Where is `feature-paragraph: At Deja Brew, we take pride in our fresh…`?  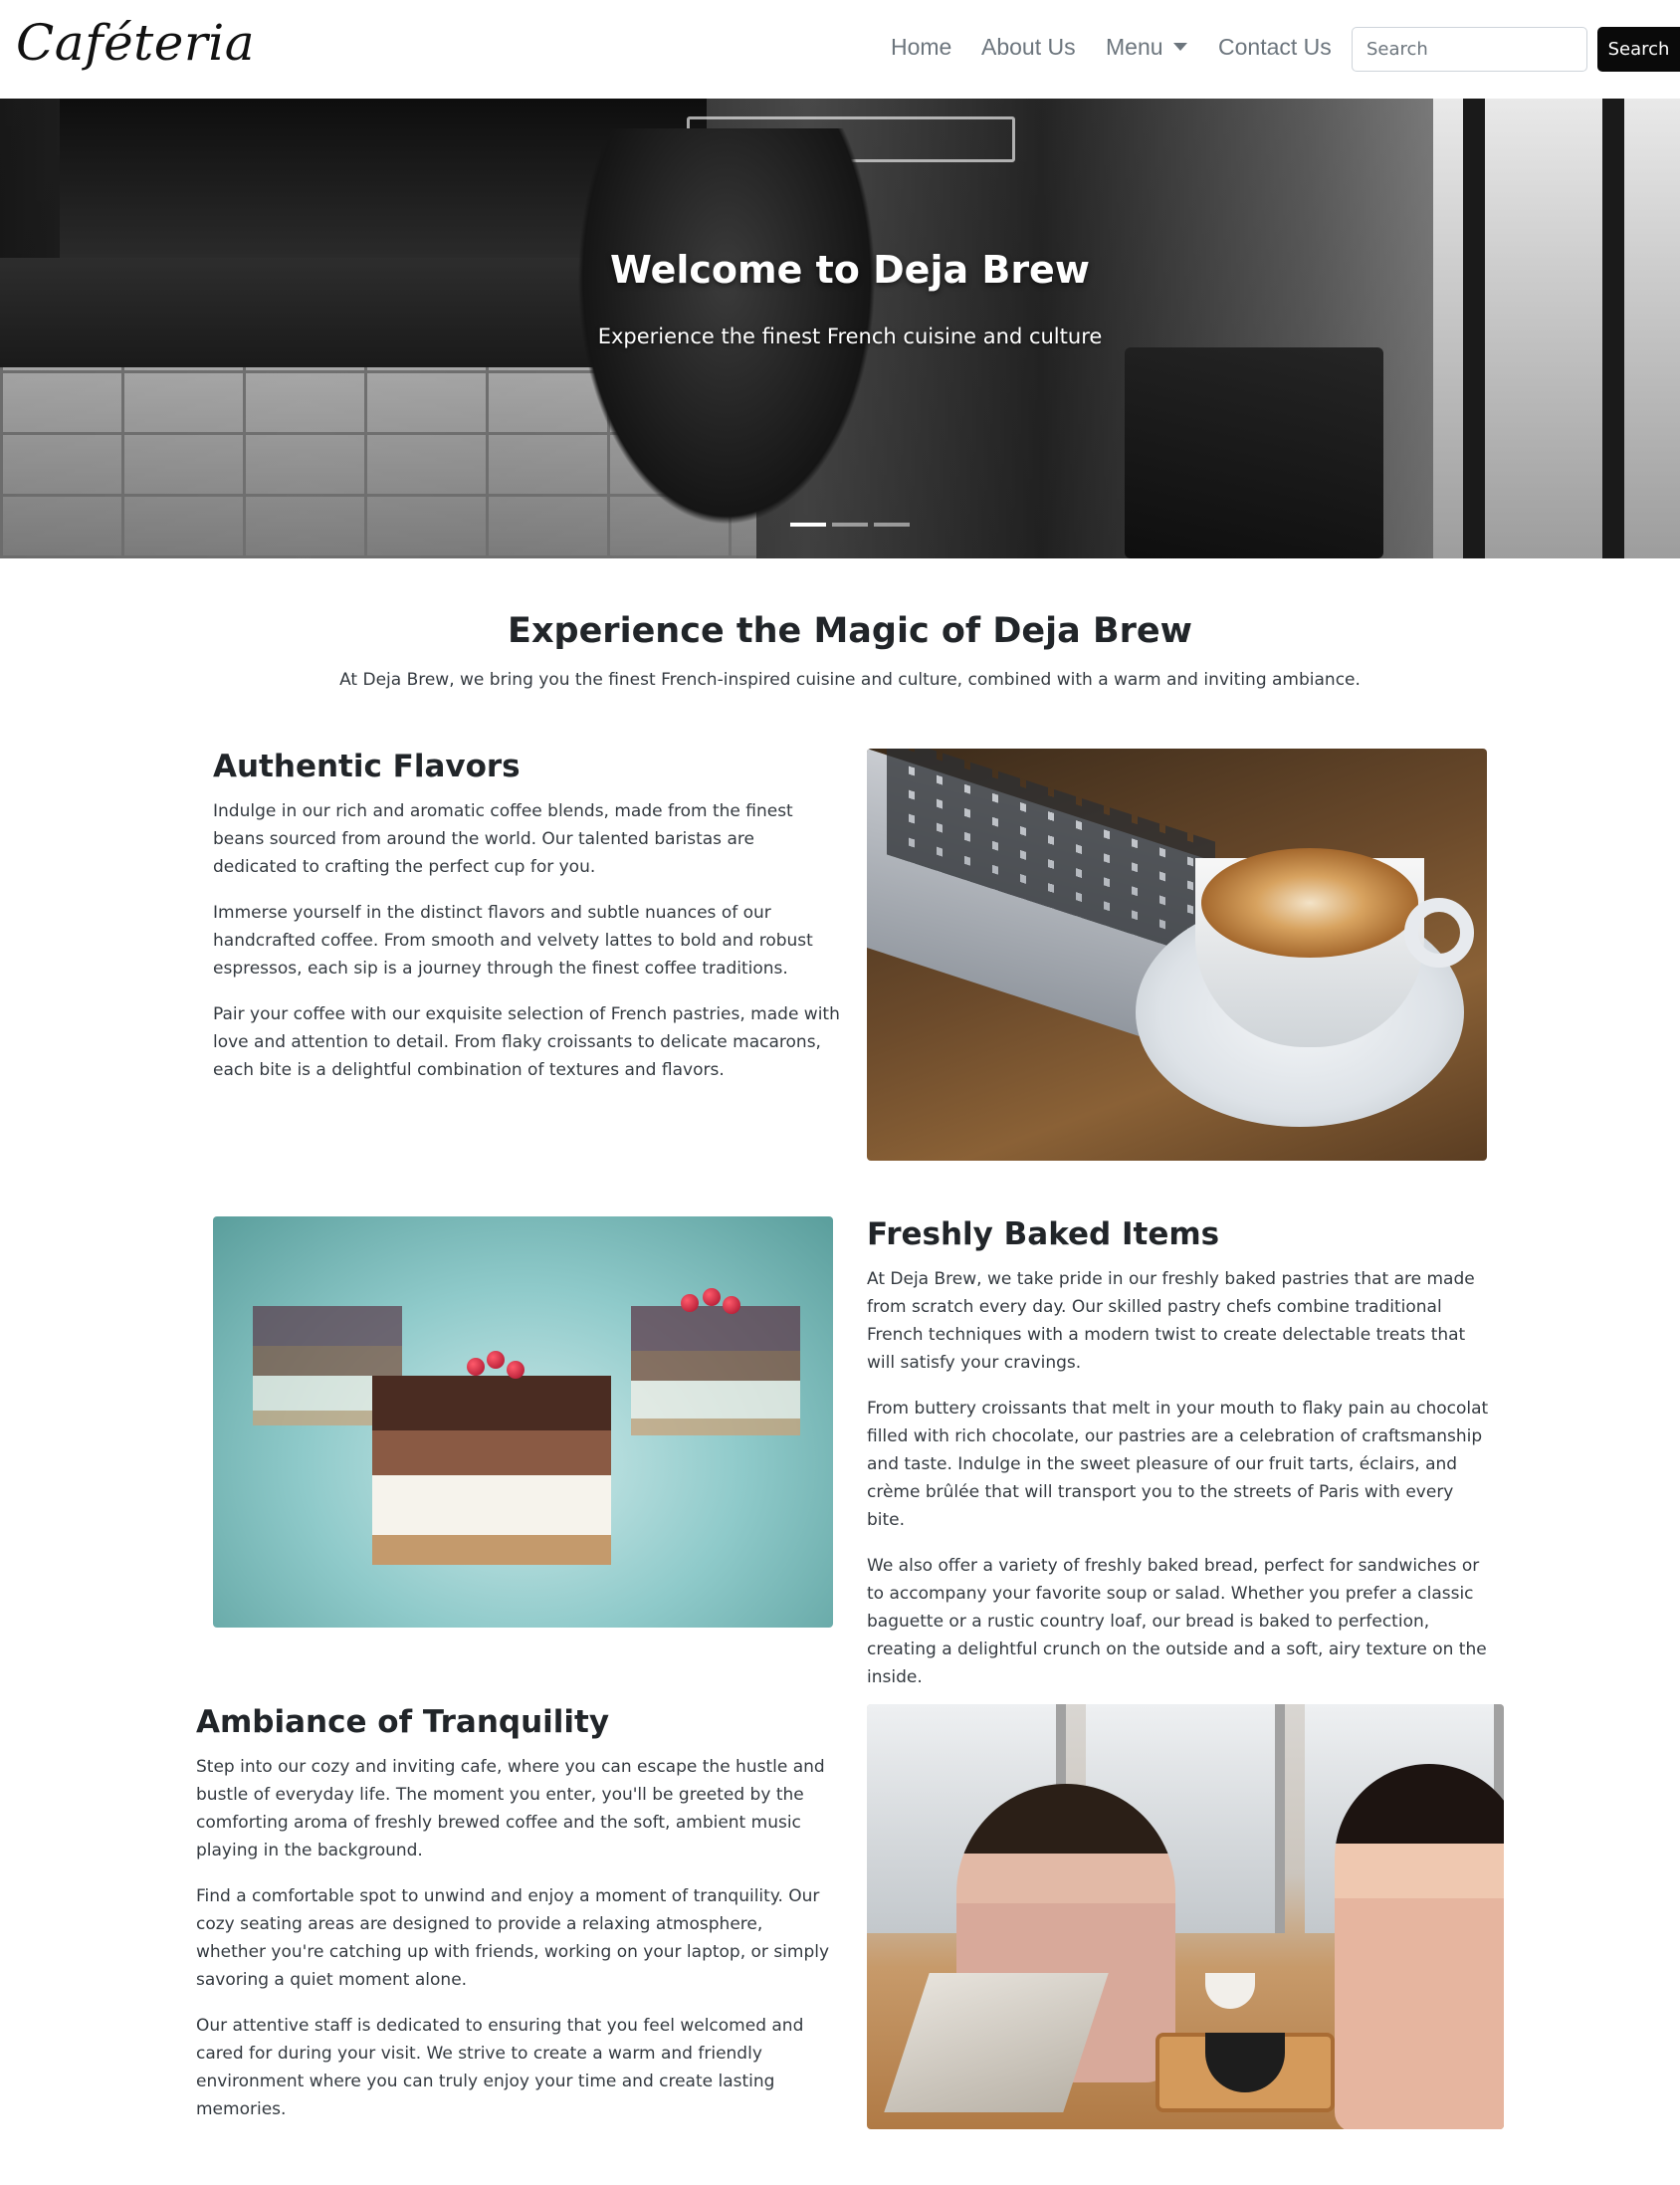
feature-paragraph: At Deja Brew, we take pride in our fresh… is located at coordinates (1171, 1321).